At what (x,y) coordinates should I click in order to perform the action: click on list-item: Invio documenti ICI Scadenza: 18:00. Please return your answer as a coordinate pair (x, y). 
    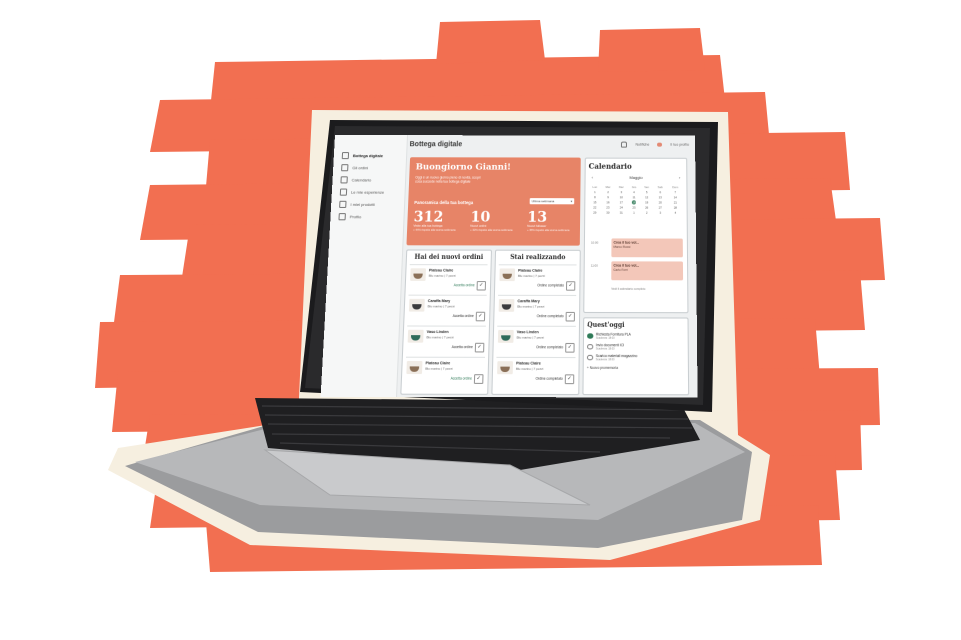
    Looking at the image, I should click on (636, 347).